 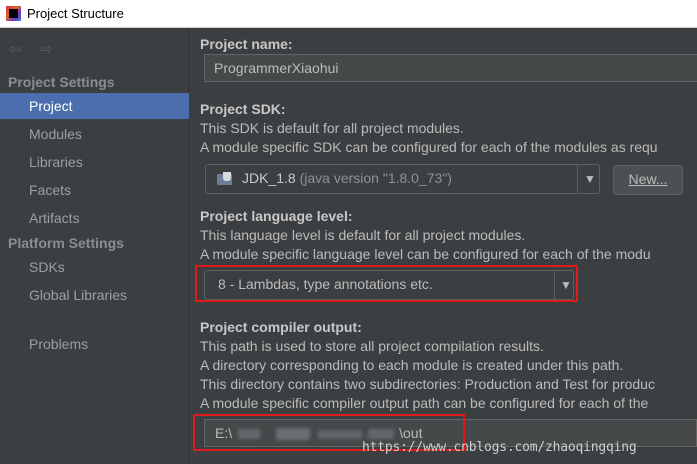 What do you see at coordinates (386, 283) in the screenshot?
I see `highlight-box-language-level` at bounding box center [386, 283].